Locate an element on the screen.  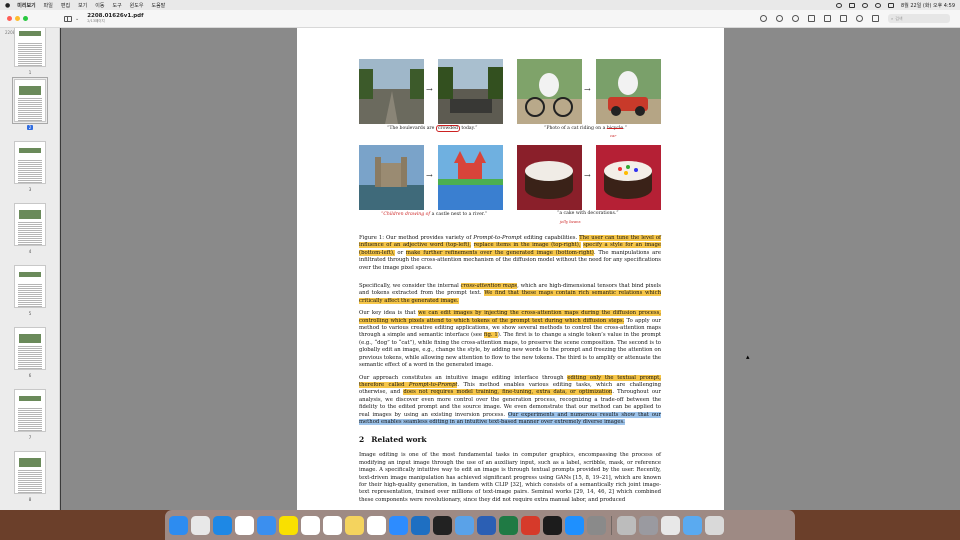
zoom-button is located at coordinates (25, 18).